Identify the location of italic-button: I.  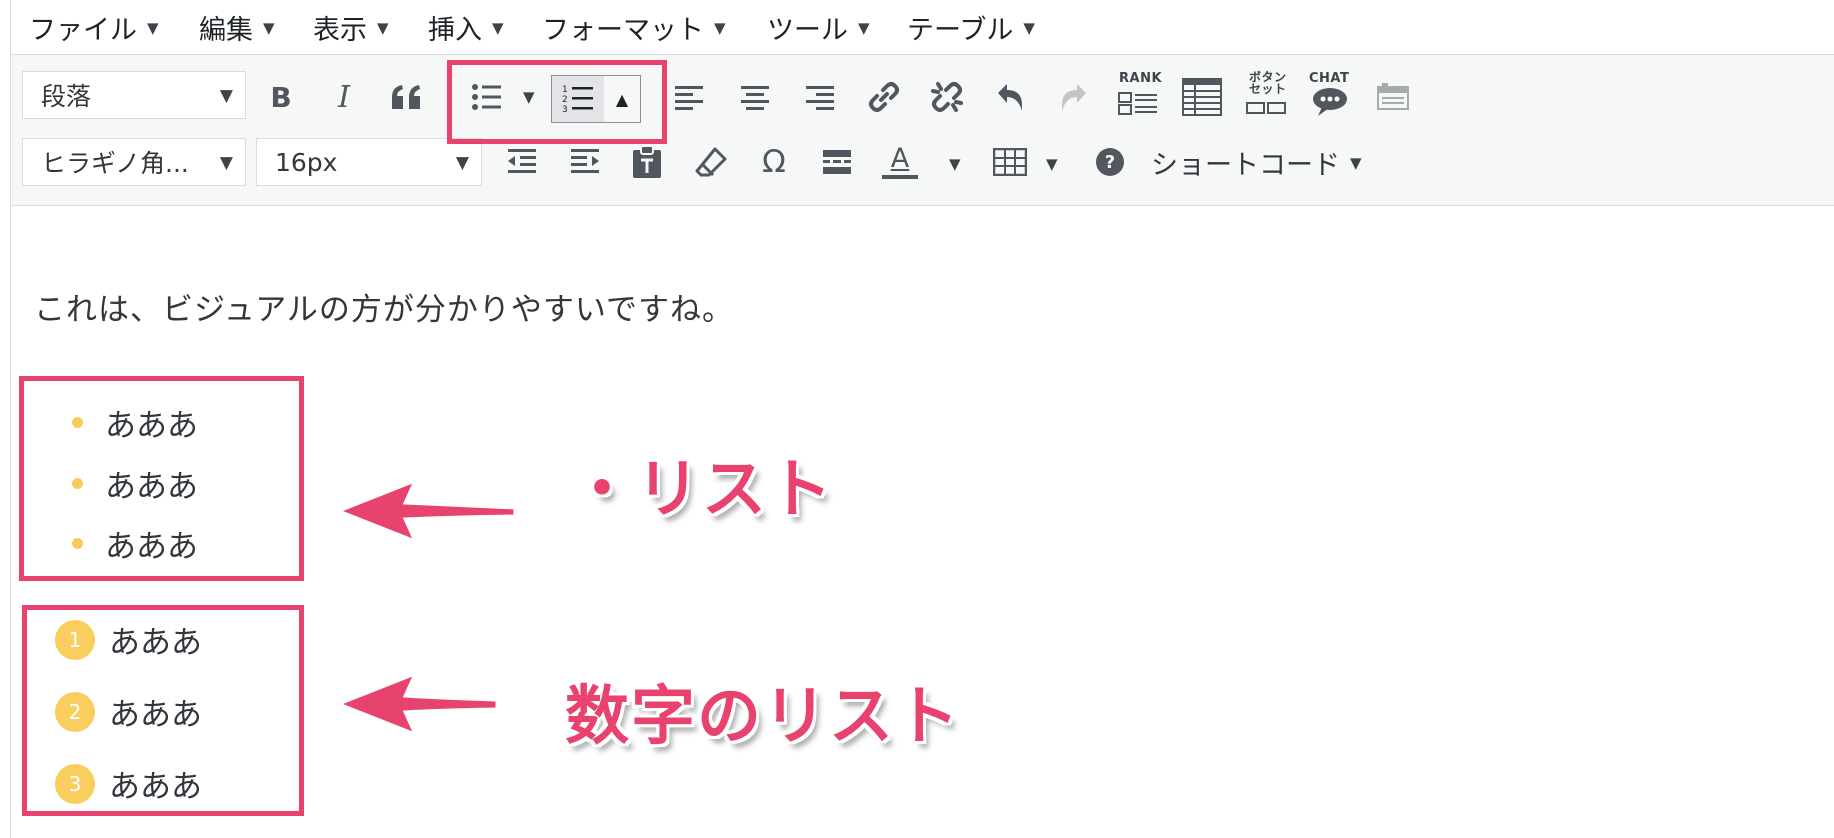
(344, 97).